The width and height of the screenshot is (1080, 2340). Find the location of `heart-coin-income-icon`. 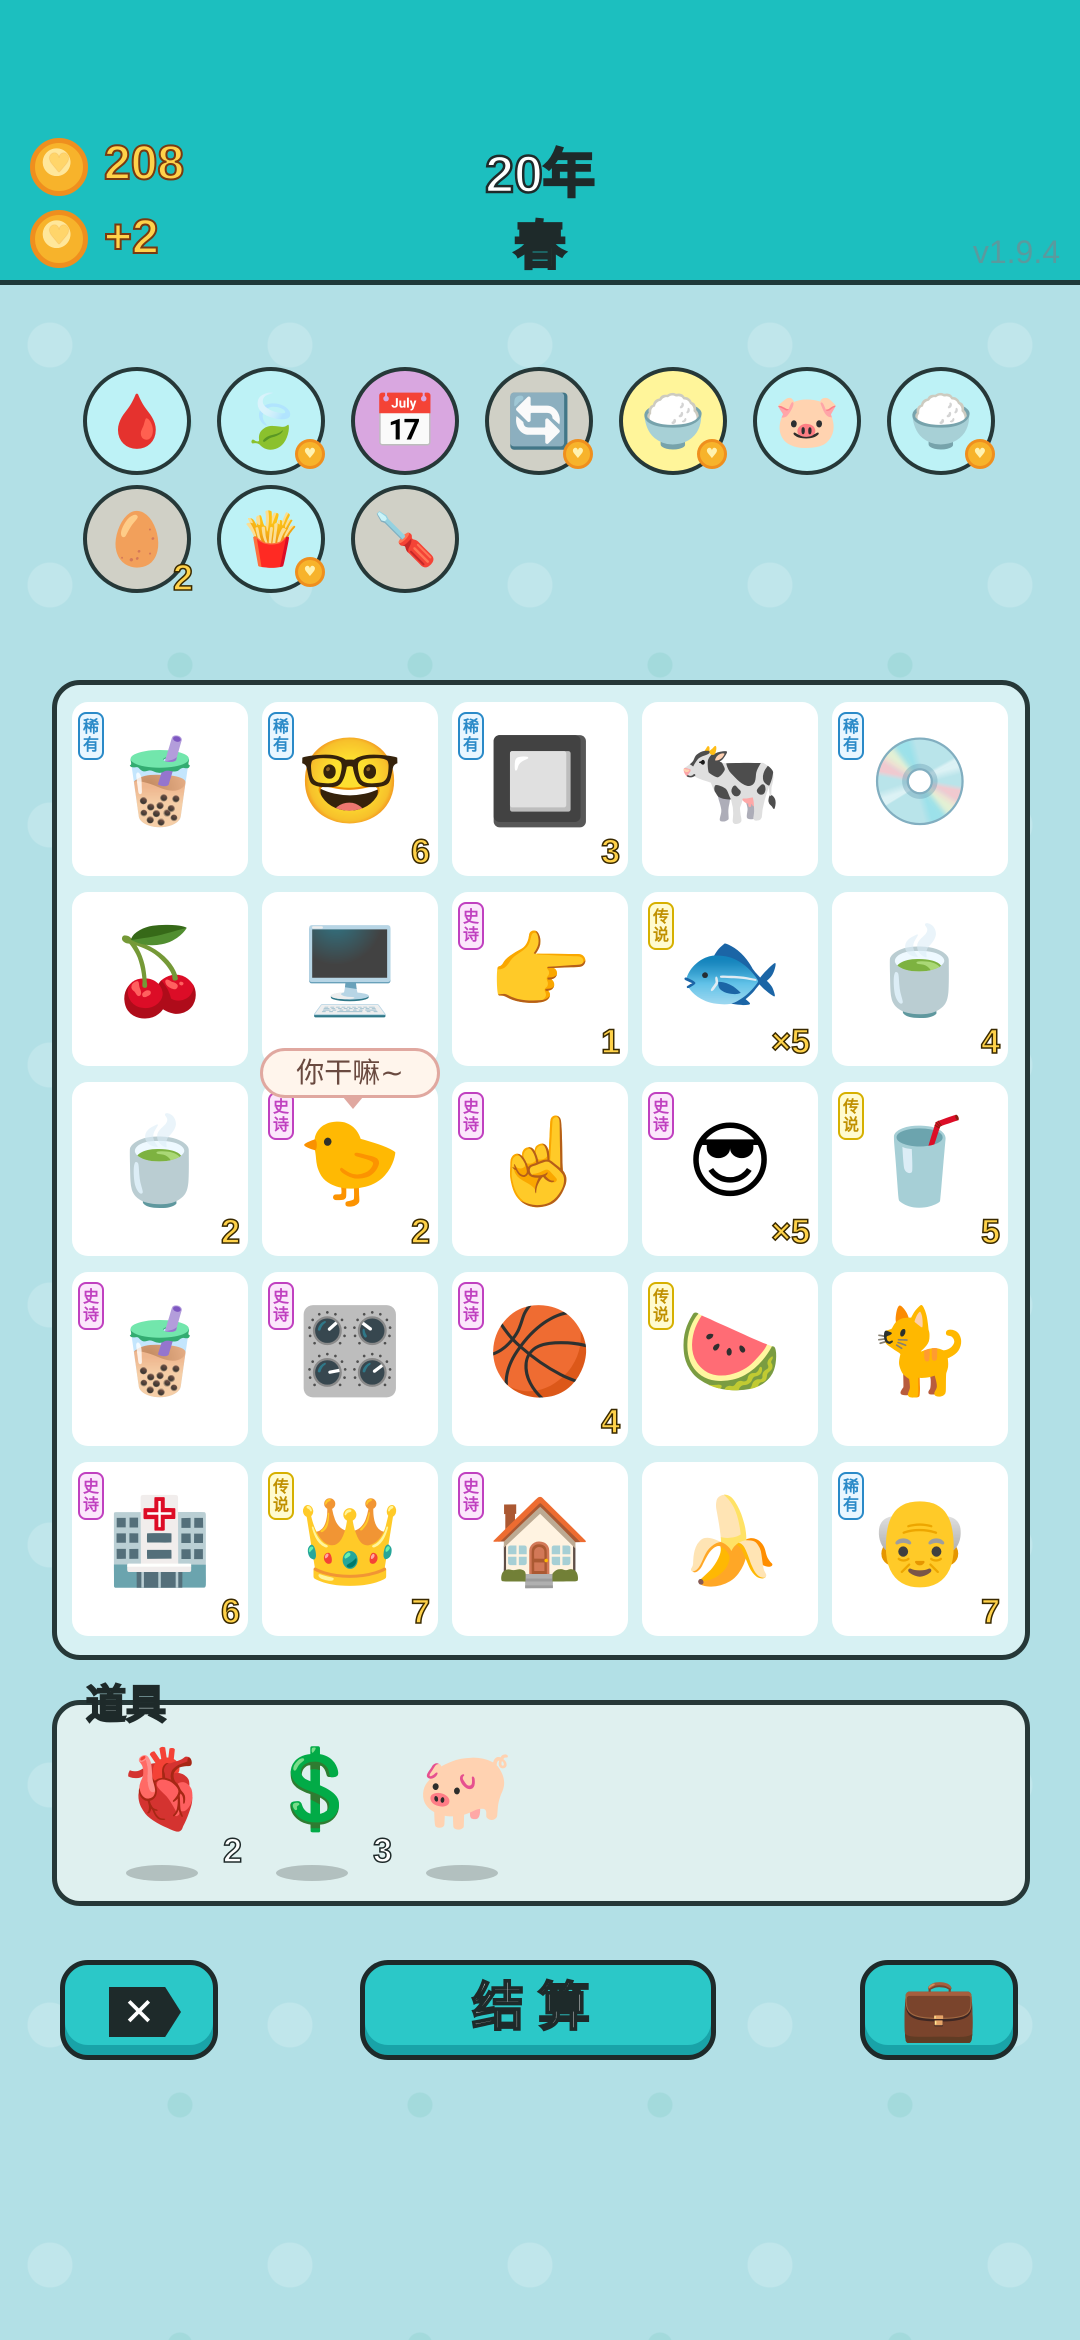

heart-coin-income-icon is located at coordinates (59, 239).